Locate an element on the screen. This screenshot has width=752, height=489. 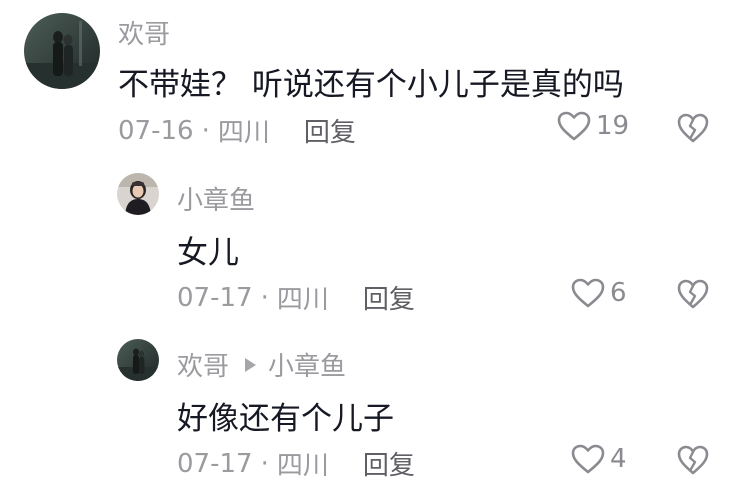
reply-to-arrow-icon is located at coordinates (251, 364).